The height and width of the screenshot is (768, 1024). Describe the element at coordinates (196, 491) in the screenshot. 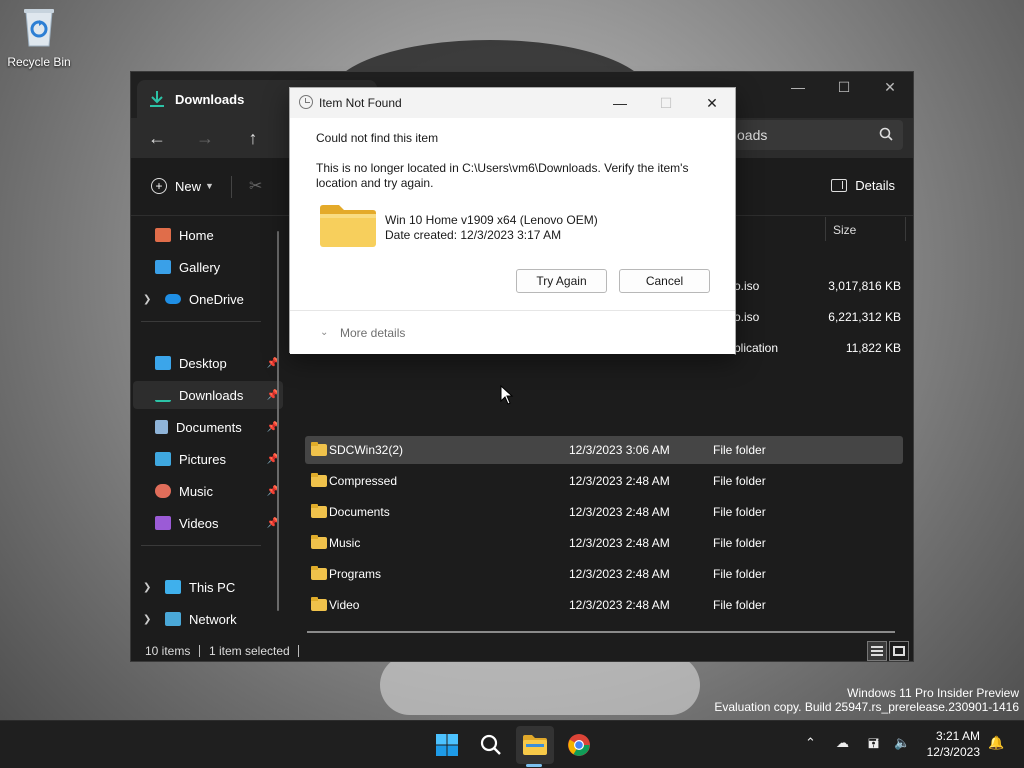

I see `sidebar-item-label: Music` at that location.